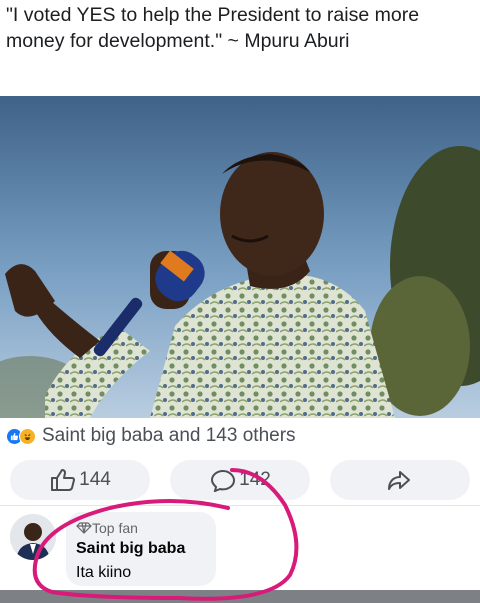 The image size is (480, 603). What do you see at coordinates (255, 479) in the screenshot?
I see `comment-count: 142` at bounding box center [255, 479].